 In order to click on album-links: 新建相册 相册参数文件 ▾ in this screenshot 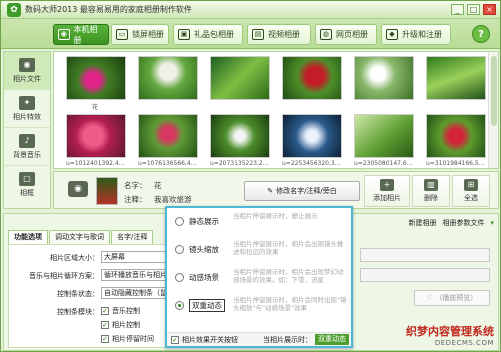, I will do `click(426, 223)`.